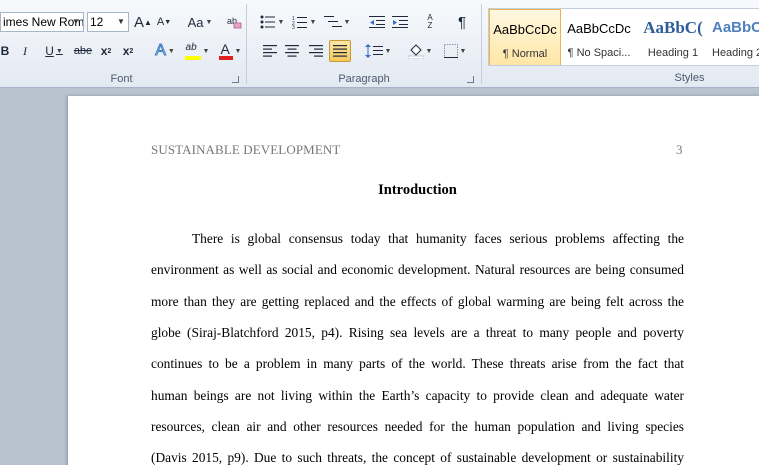  I want to click on highlighter-icon: ab, so click(192, 51).